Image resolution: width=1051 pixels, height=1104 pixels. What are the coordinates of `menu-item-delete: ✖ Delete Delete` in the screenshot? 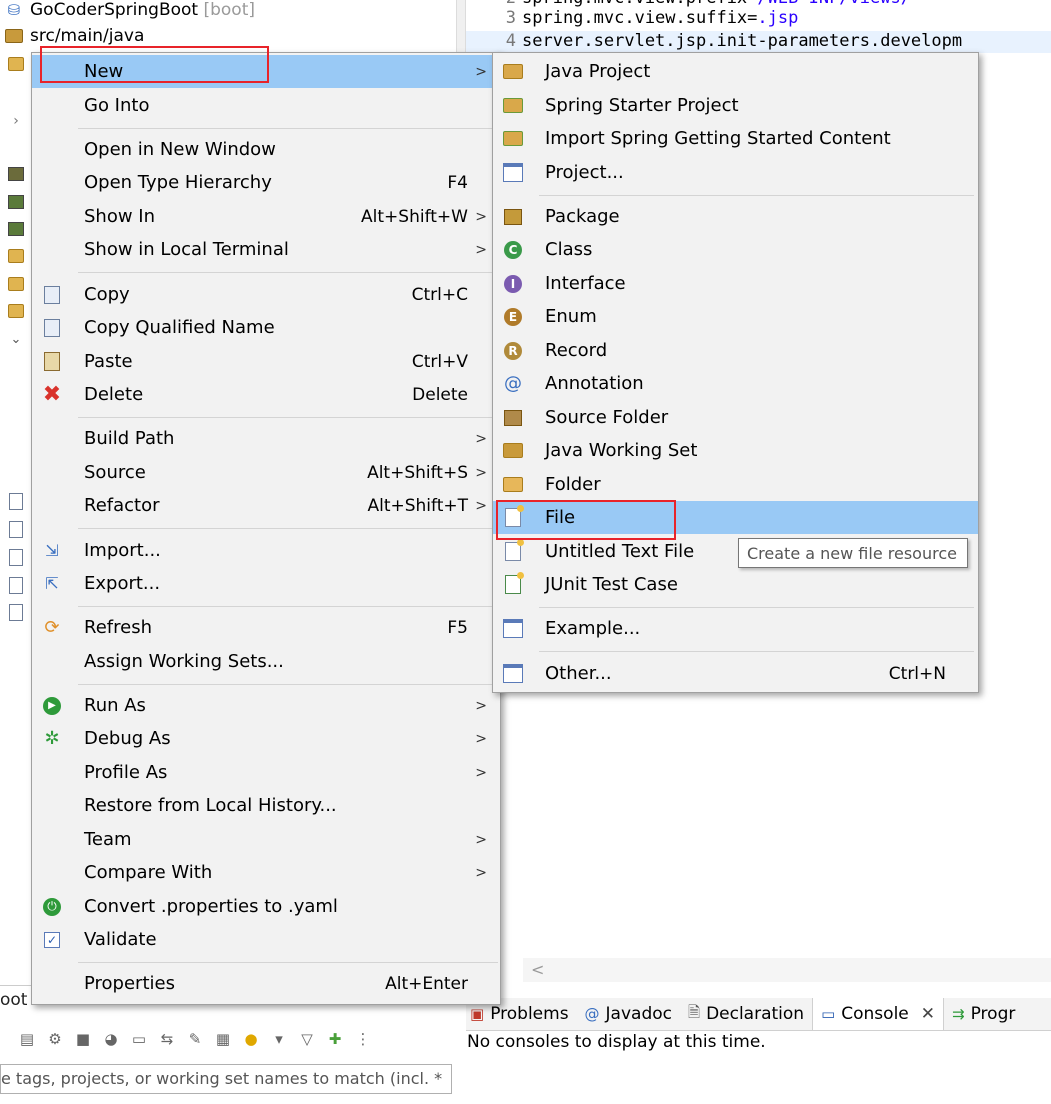 It's located at (266, 394).